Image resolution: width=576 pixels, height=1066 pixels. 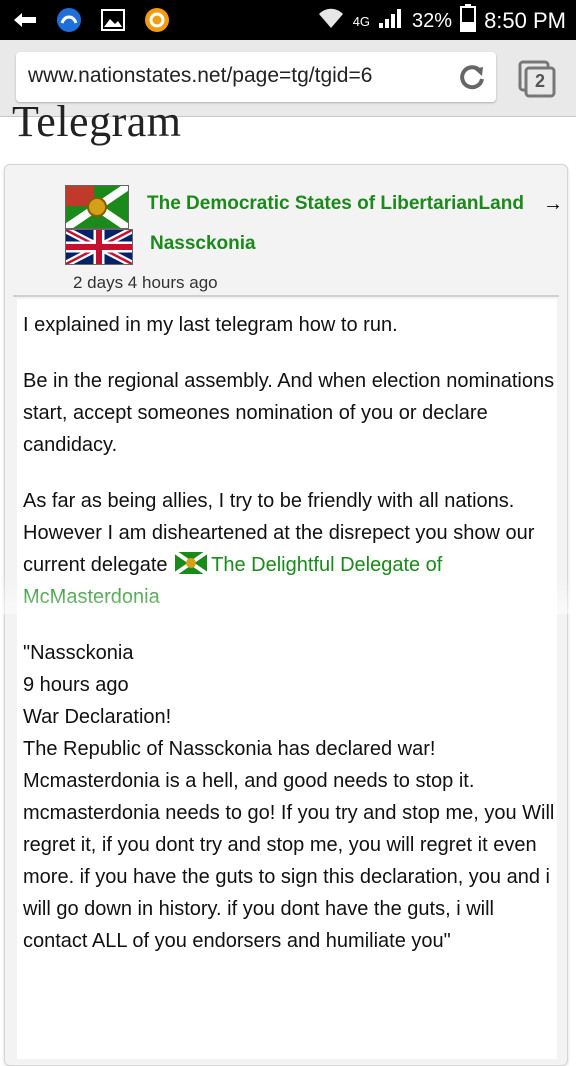 I want to click on battery-percent: 32%, so click(x=432, y=20).